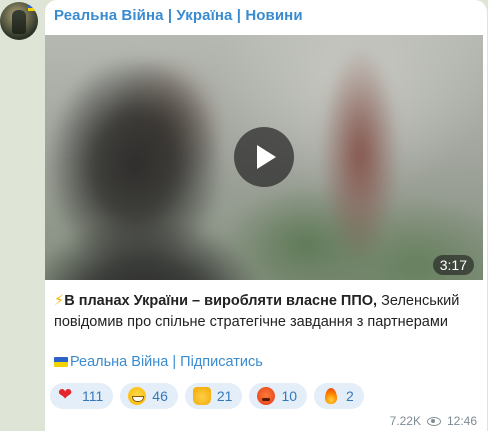 This screenshot has width=488, height=431. What do you see at coordinates (119, 362) in the screenshot?
I see `channel-link: Реальна Війна` at bounding box center [119, 362].